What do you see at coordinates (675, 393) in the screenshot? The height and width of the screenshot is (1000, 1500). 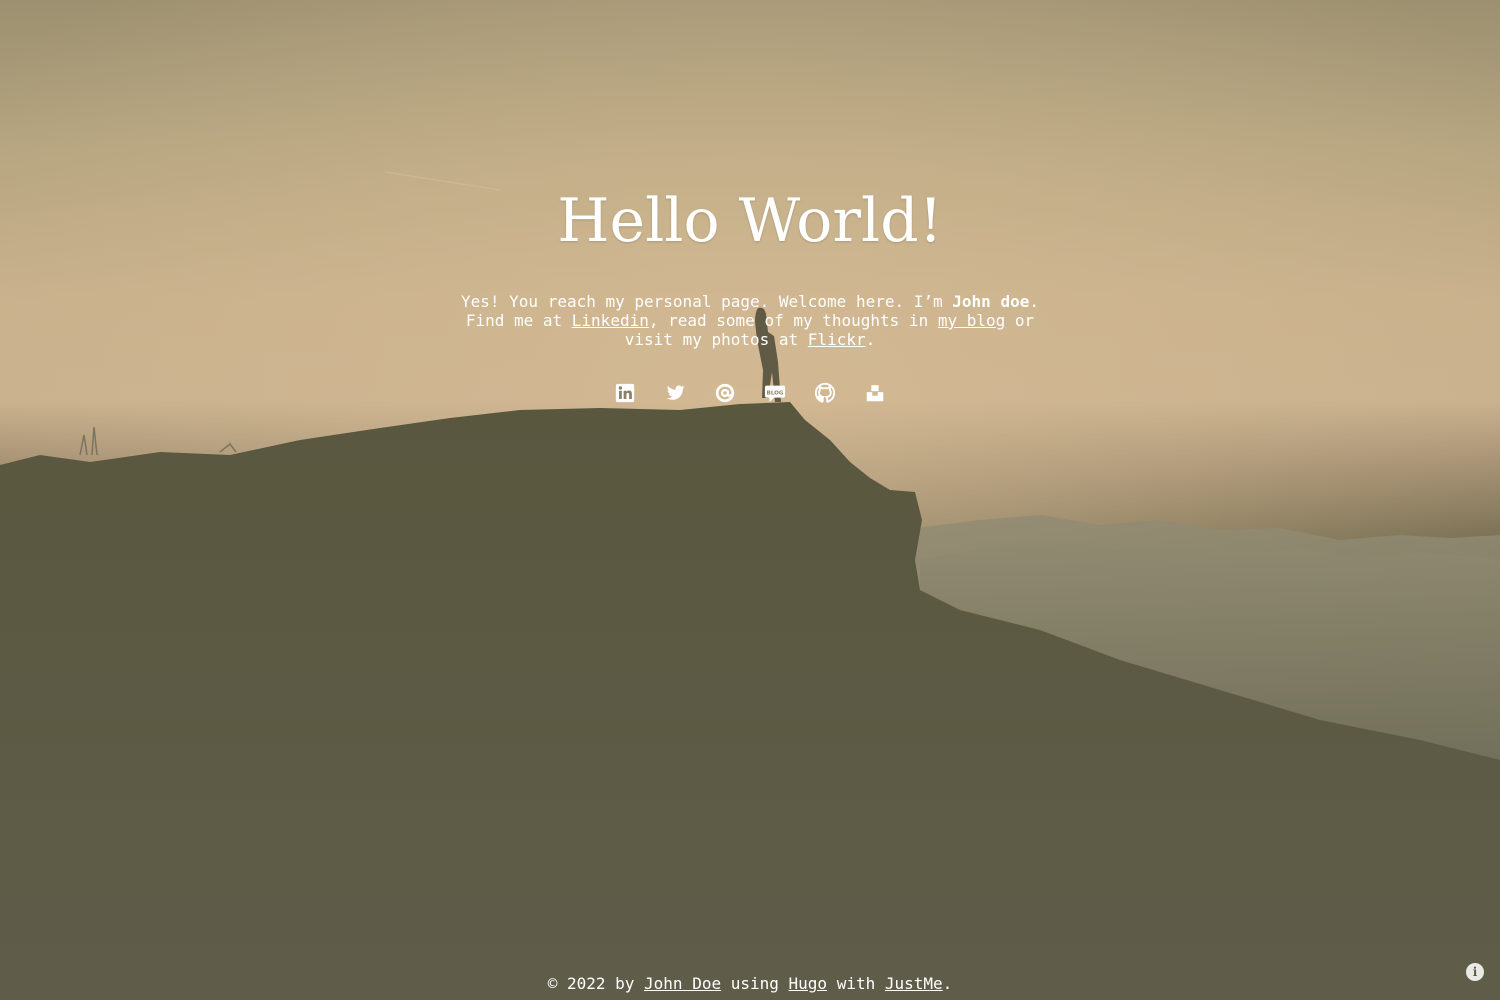 I see `twitter-icon` at bounding box center [675, 393].